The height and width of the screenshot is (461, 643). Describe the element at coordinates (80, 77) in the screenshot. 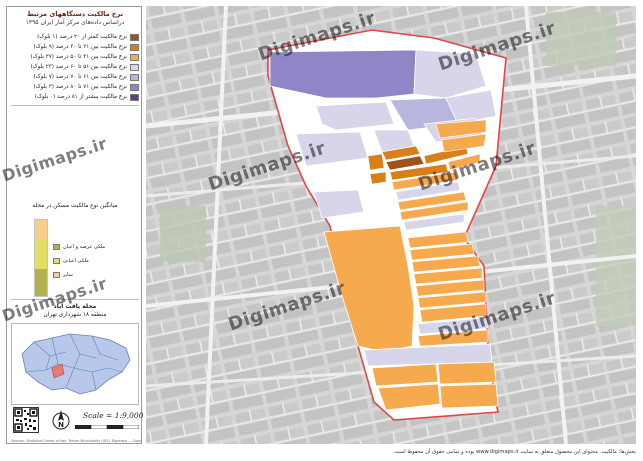

I see `legend-label: نرخ مالکیت بین ۶۱ تا ۷۰ درصد (۷ بلوک)` at that location.